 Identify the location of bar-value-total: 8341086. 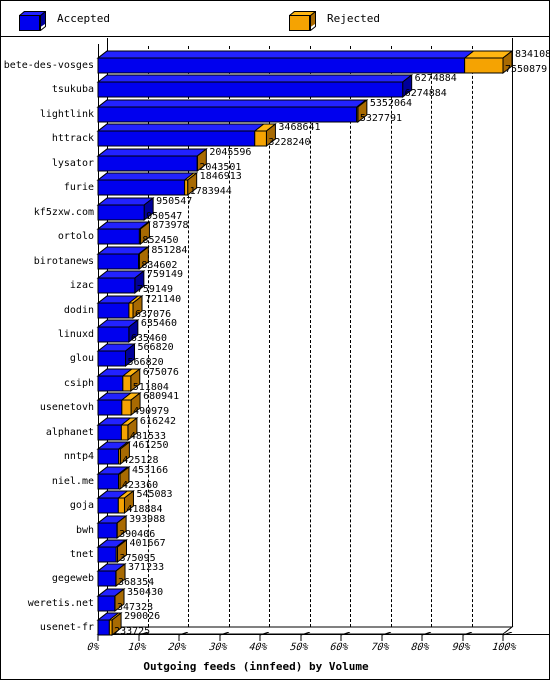
(532, 54).